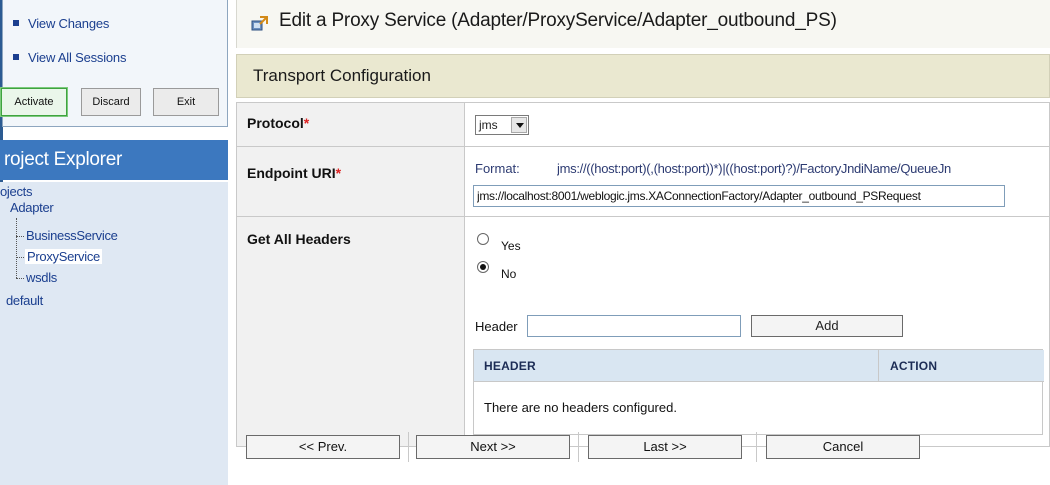  Describe the element at coordinates (497, 168) in the screenshot. I see `format-label: Format:` at that location.